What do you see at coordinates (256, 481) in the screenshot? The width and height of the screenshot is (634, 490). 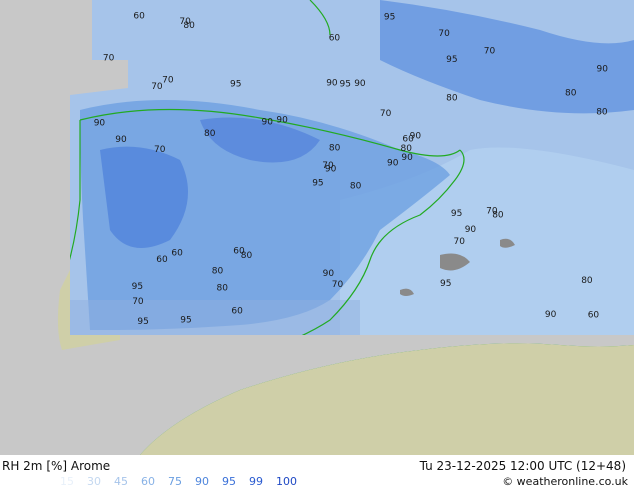 I see `legend-value: 99` at bounding box center [256, 481].